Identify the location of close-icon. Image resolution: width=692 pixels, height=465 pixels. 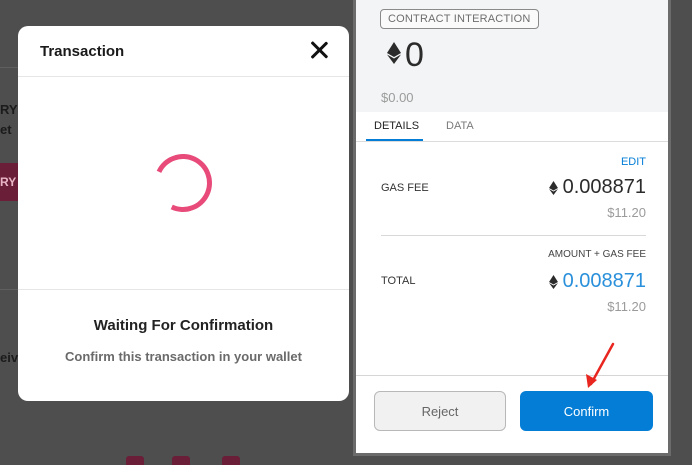
(319, 50).